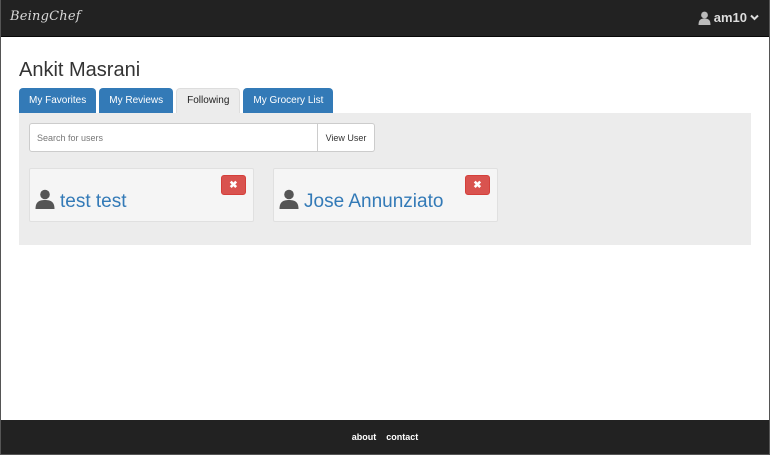  Describe the element at coordinates (346, 137) in the screenshot. I see `view-user-button: View User` at that location.